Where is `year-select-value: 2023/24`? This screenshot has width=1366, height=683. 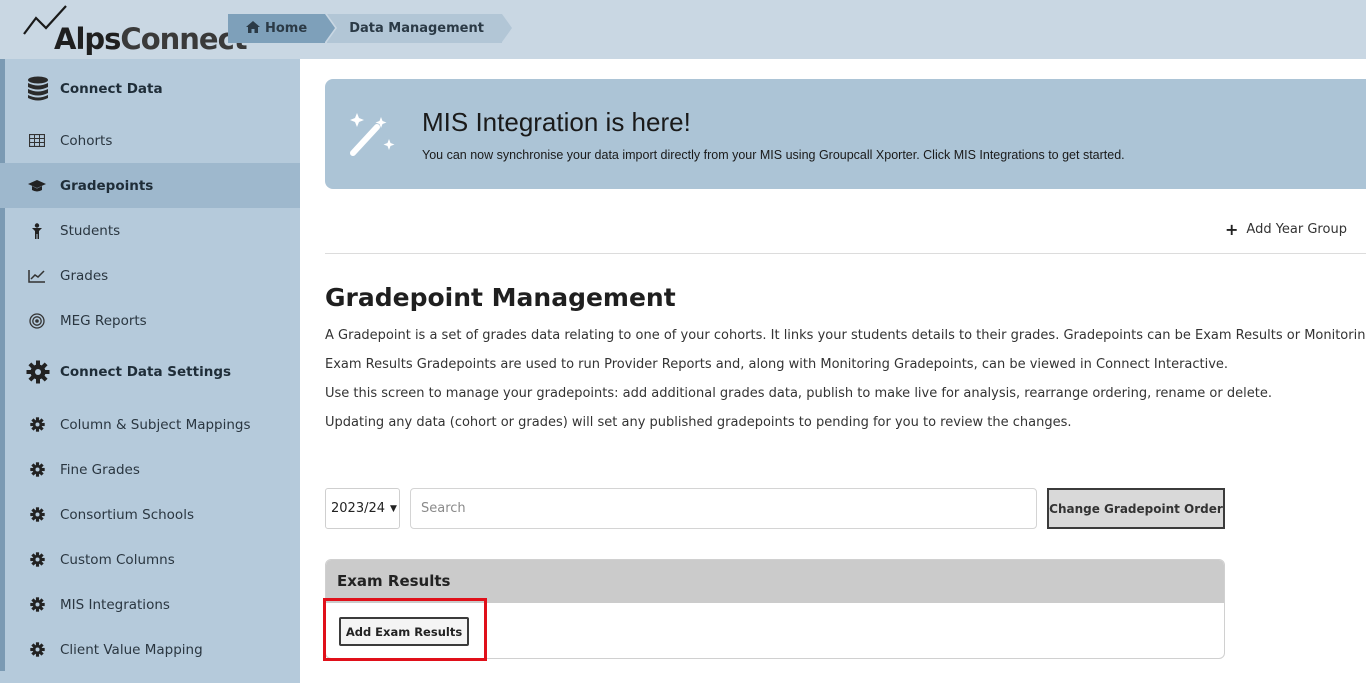 year-select-value: 2023/24 is located at coordinates (358, 508).